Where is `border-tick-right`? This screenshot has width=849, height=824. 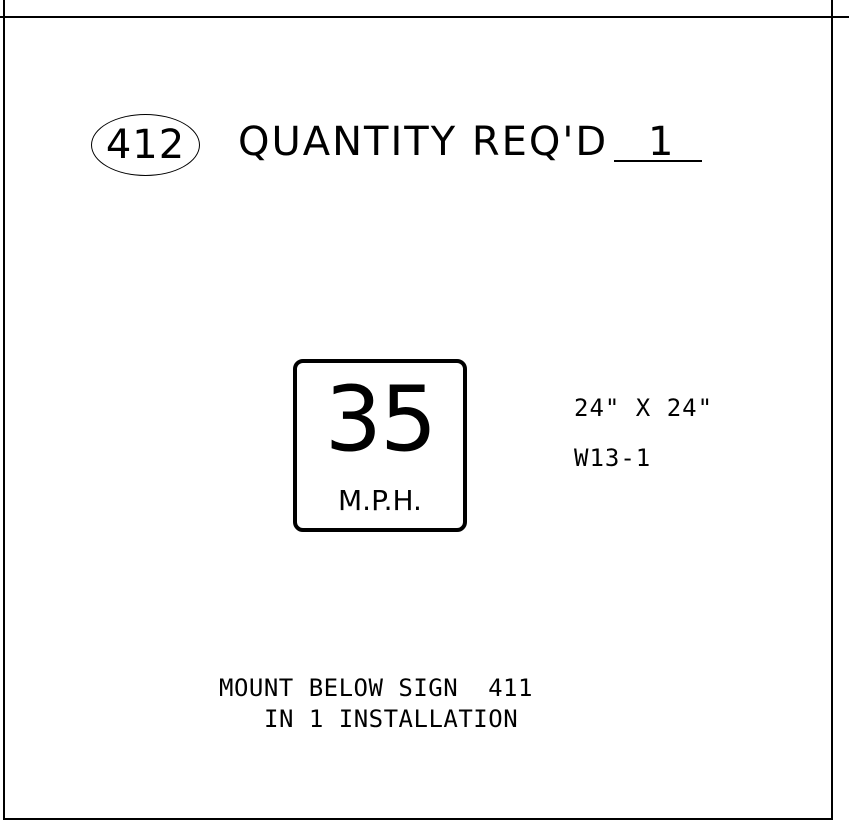
border-tick-right is located at coordinates (832, 8).